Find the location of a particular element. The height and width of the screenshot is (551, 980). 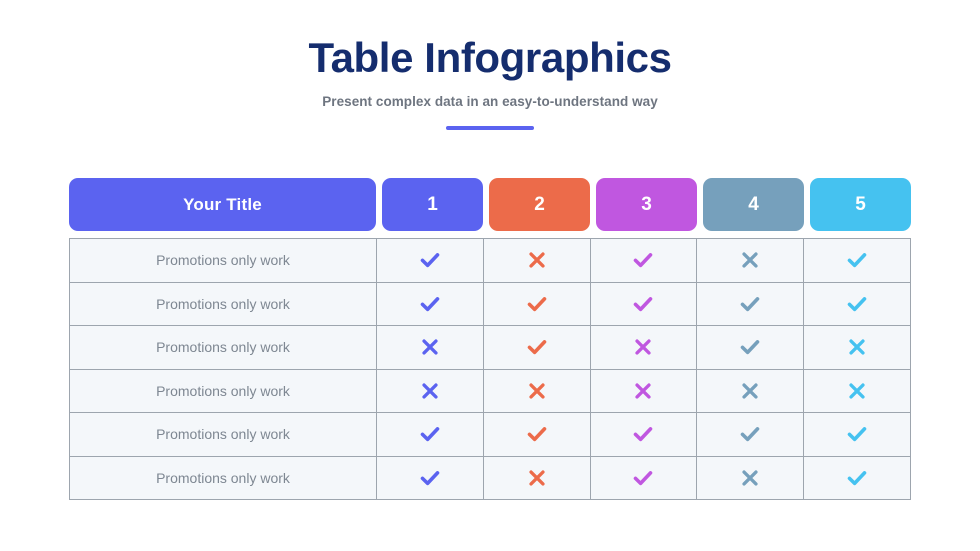

table-header-row: Your Title 1 2 3 4 5 is located at coordinates (490, 204).